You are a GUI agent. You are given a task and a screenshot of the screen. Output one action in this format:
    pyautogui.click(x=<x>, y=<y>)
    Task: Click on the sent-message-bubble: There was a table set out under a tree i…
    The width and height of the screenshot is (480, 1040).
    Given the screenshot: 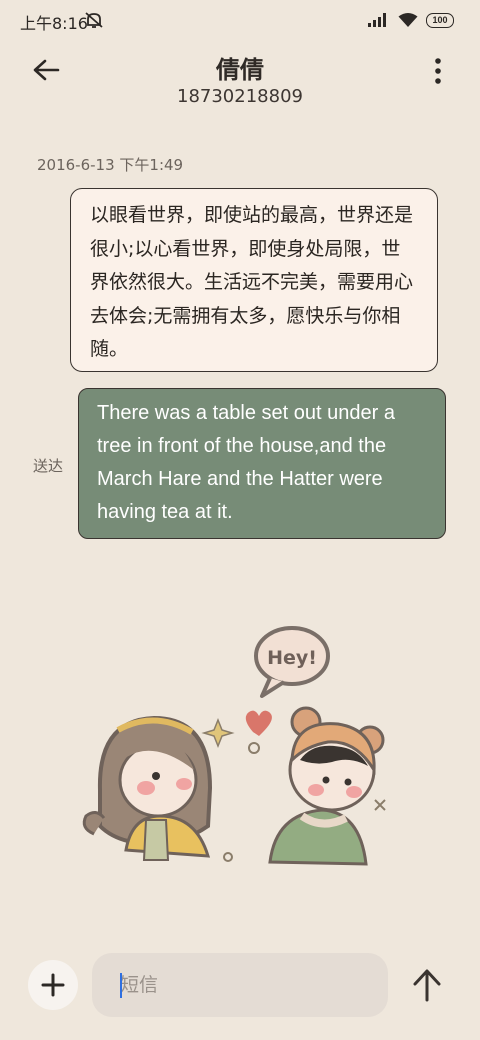 What is the action you would take?
    pyautogui.click(x=262, y=463)
    